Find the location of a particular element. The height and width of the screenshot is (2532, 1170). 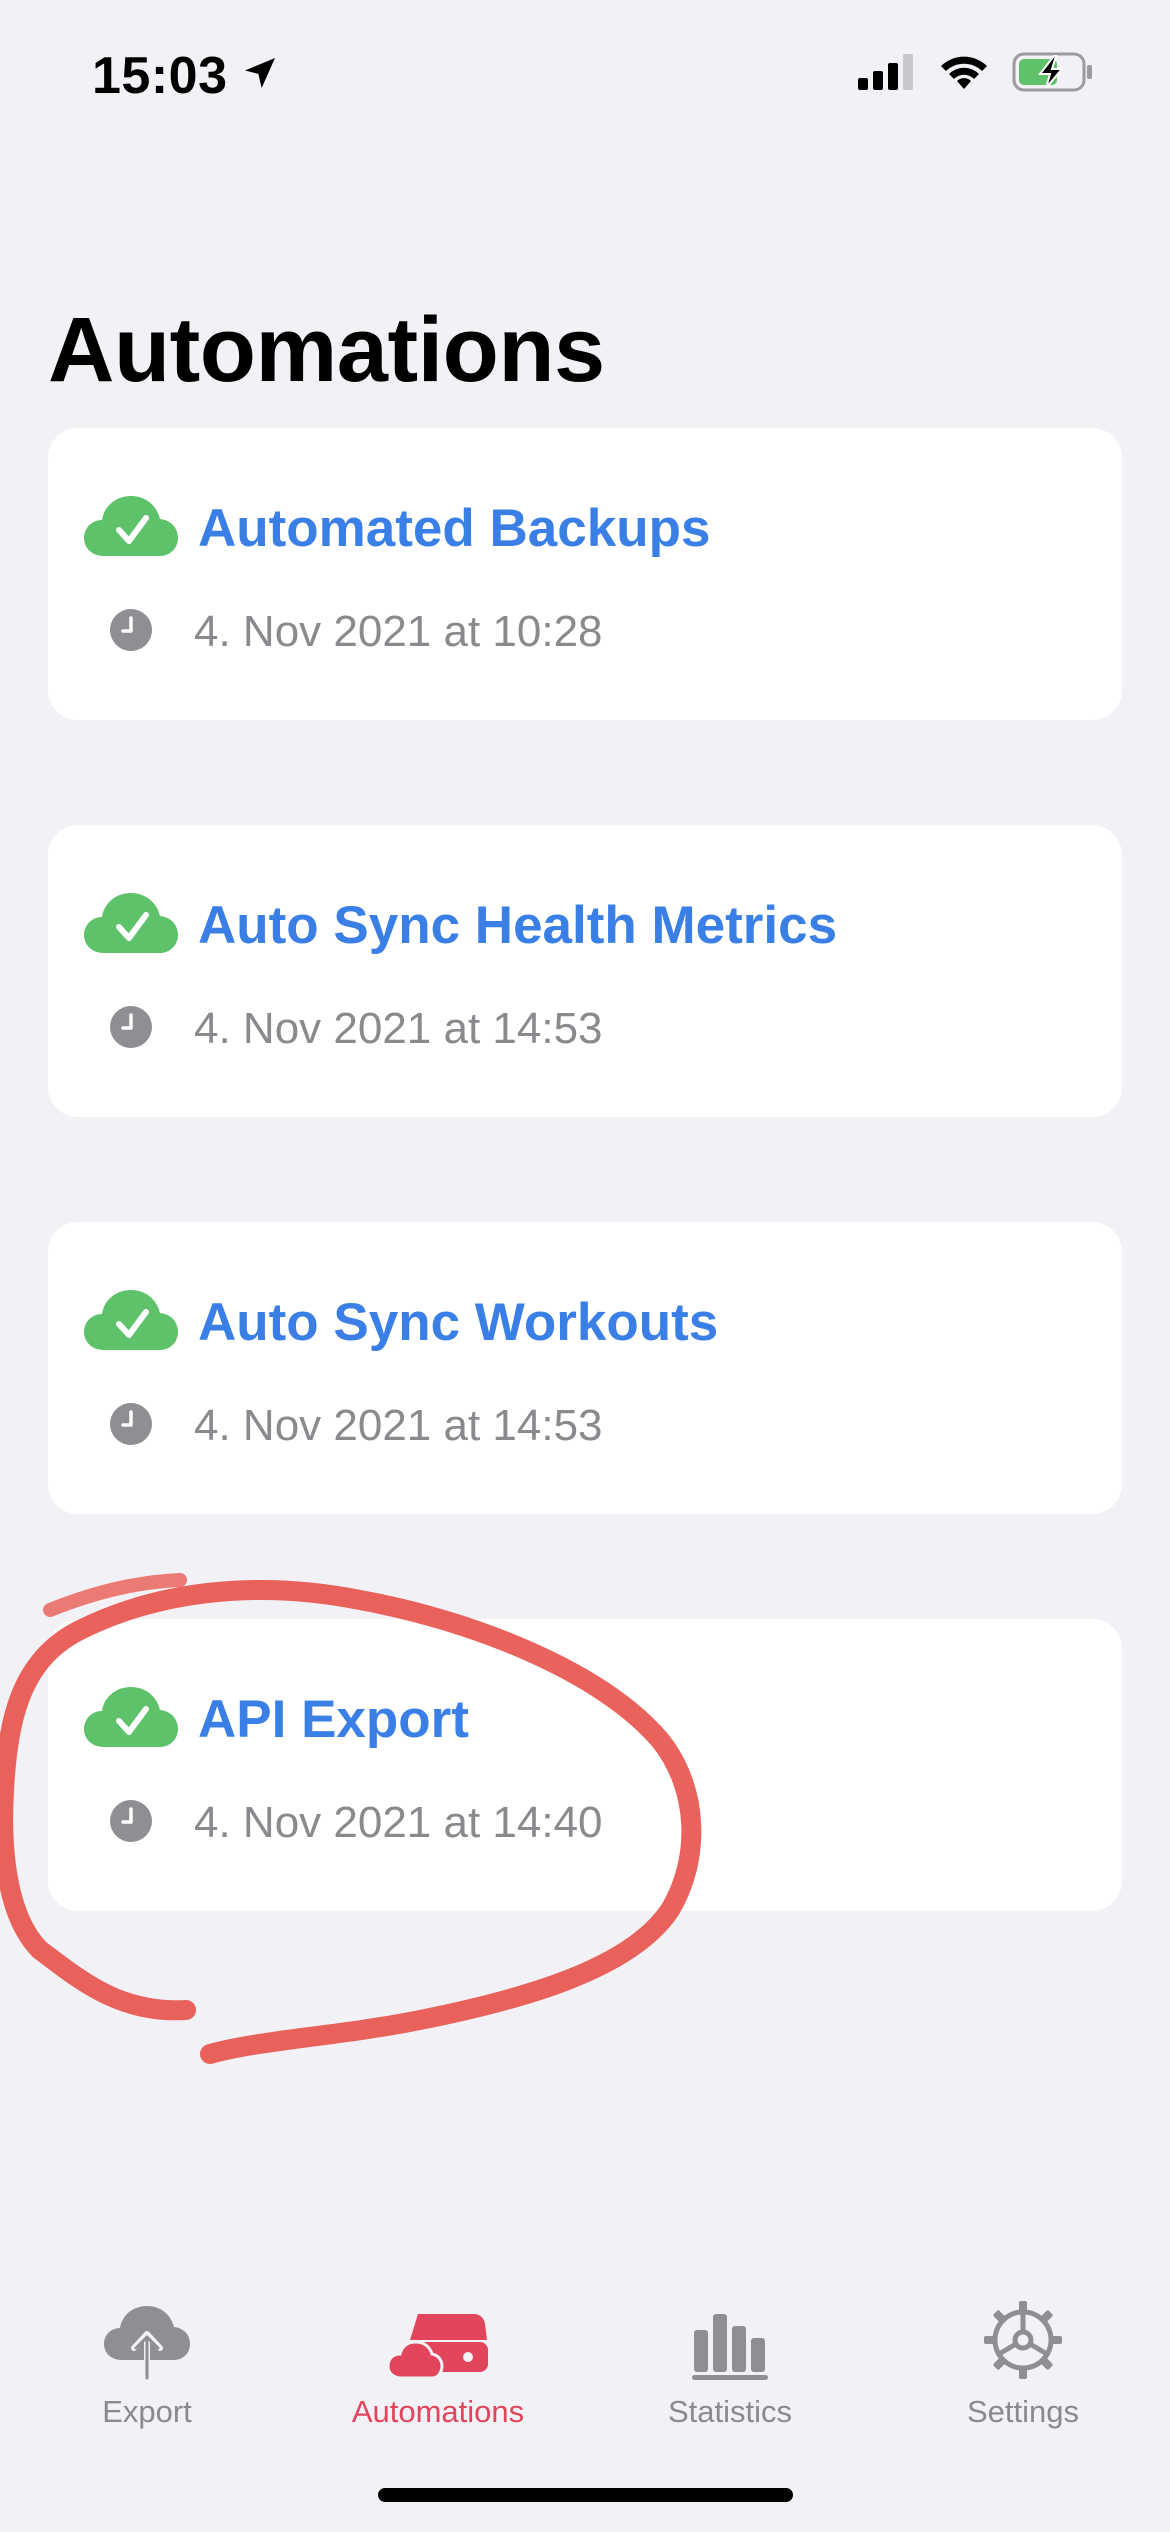

status-bar: 15:03 is located at coordinates (585, 75).